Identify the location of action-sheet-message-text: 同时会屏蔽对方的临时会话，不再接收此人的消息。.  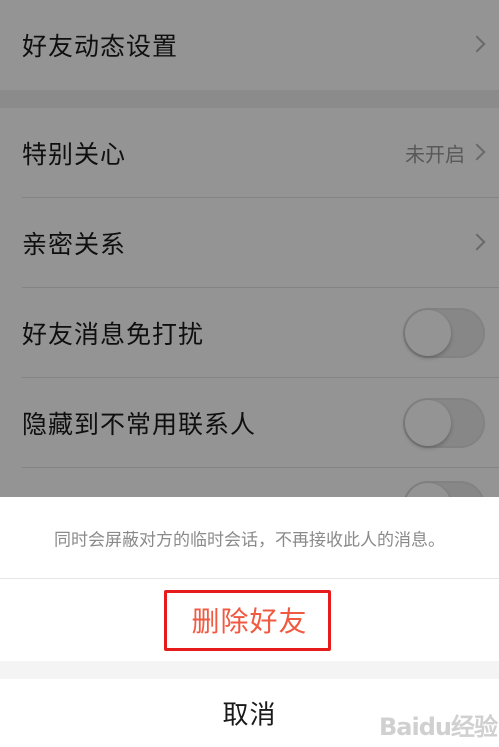
(249, 540).